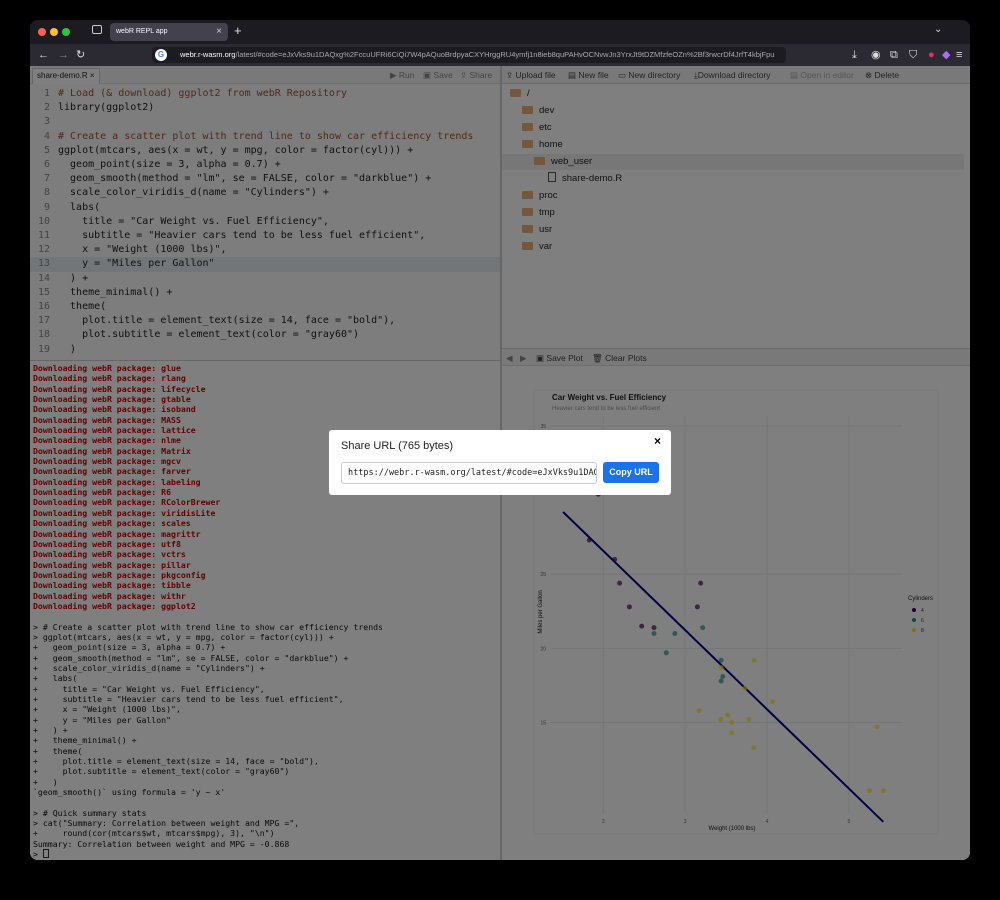 The width and height of the screenshot is (1000, 900). What do you see at coordinates (894, 55) in the screenshot?
I see `extensions-icon: ⧉` at bounding box center [894, 55].